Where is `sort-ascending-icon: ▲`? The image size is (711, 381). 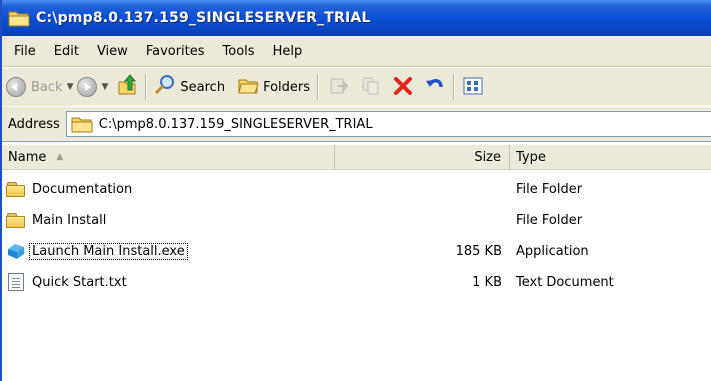 sort-ascending-icon: ▲ is located at coordinates (60, 157).